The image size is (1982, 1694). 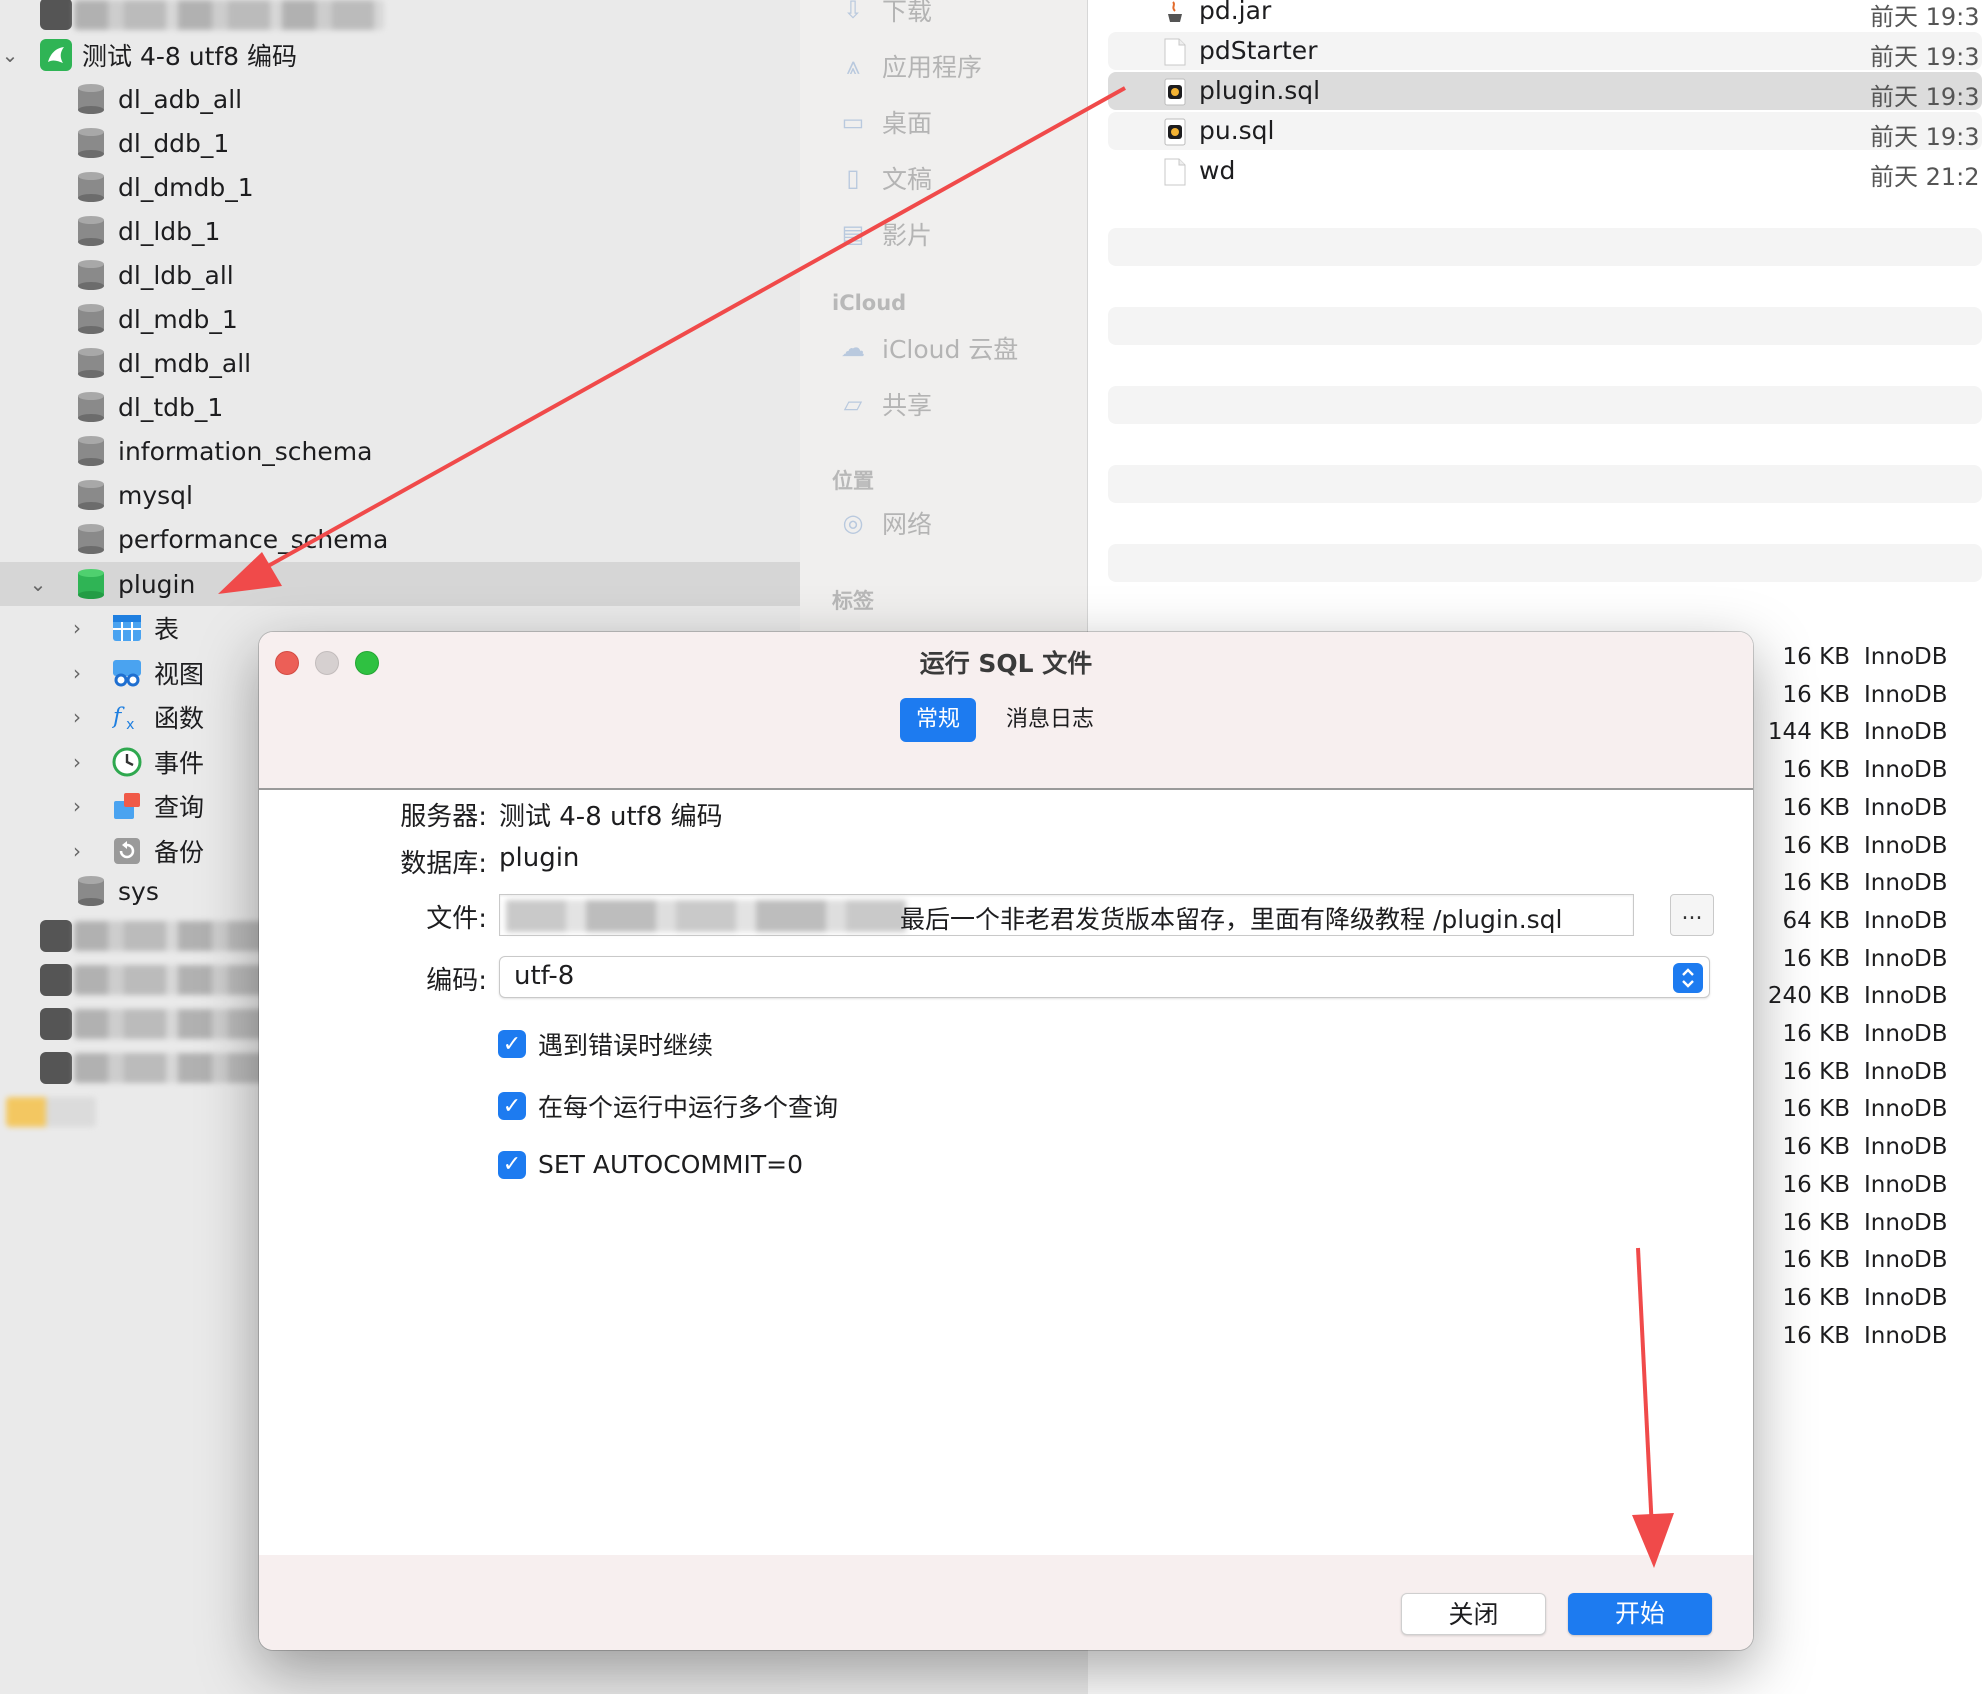 I want to click on database-name: dl_adb_all, so click(x=180, y=99).